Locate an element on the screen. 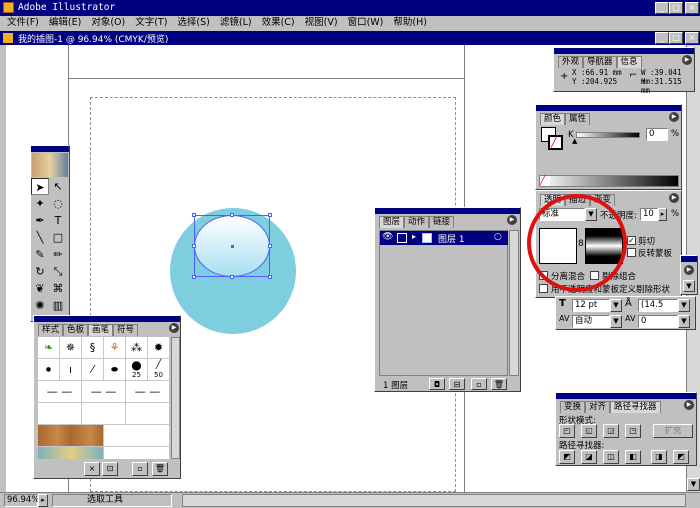 The image size is (700, 508). tool-status: 选取工具 is located at coordinates (112, 500).